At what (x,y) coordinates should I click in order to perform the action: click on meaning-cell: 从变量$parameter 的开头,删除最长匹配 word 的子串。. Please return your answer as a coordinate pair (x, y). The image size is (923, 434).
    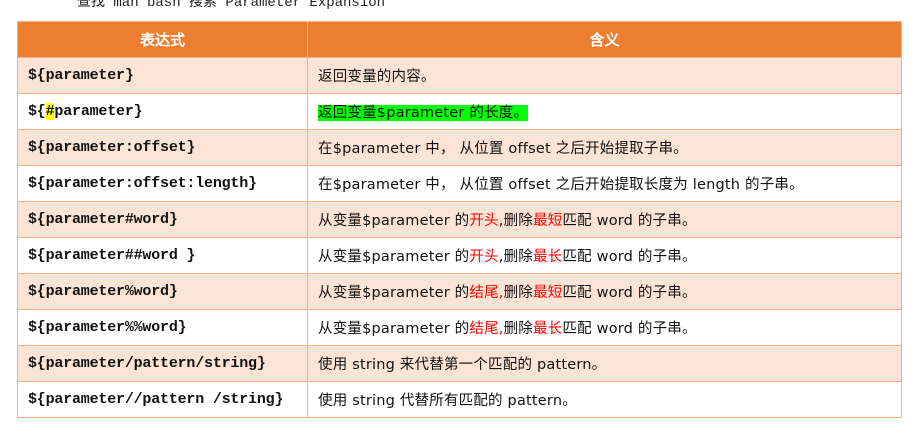
    Looking at the image, I should click on (604, 255).